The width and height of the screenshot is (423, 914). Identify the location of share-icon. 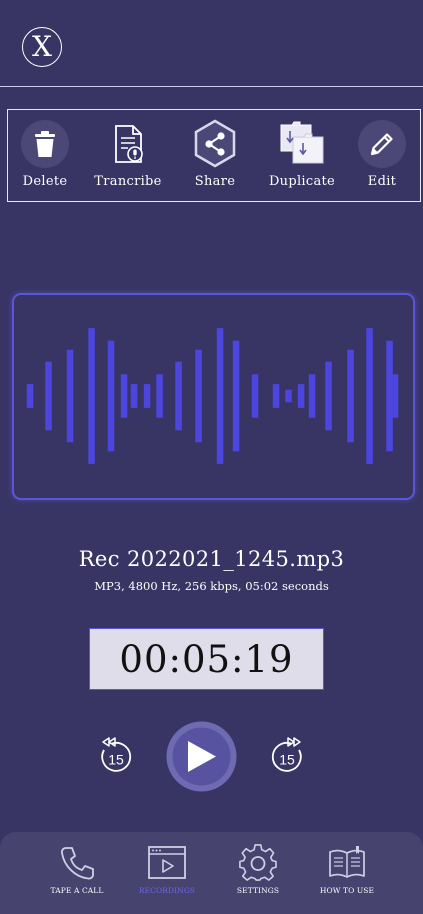
(215, 144).